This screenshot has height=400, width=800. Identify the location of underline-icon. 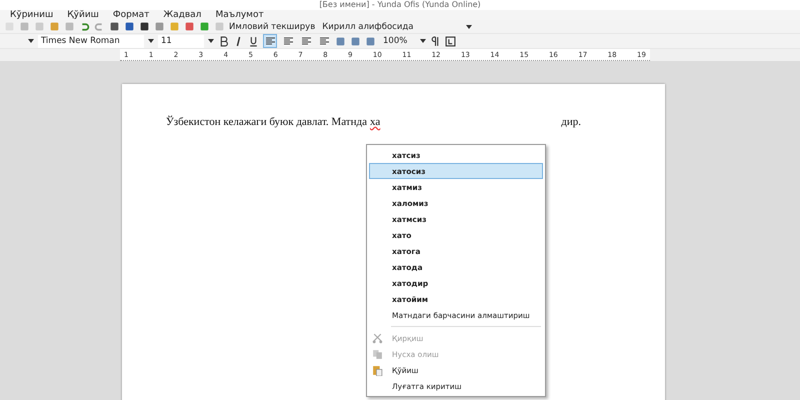
(253, 41).